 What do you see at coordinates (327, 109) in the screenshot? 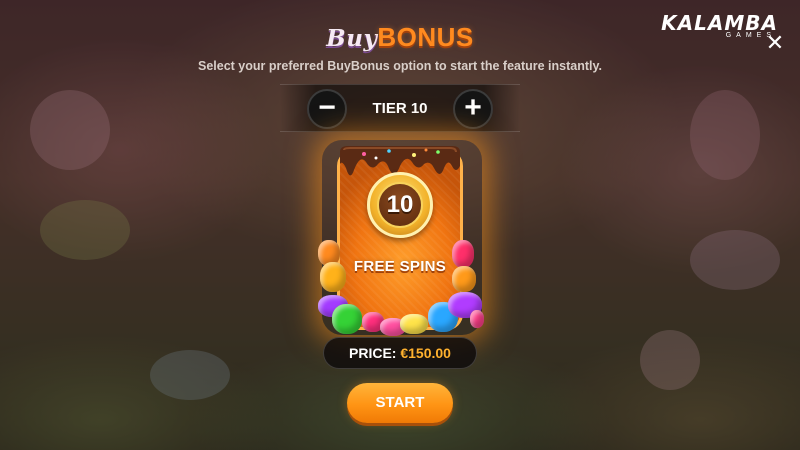
I see `tier-decrease-button: −` at bounding box center [327, 109].